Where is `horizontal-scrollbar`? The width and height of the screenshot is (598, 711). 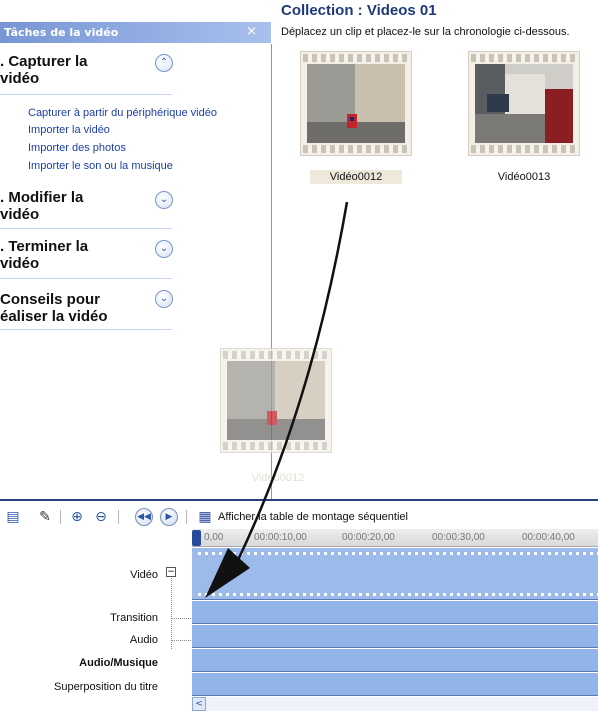 horizontal-scrollbar is located at coordinates (402, 704).